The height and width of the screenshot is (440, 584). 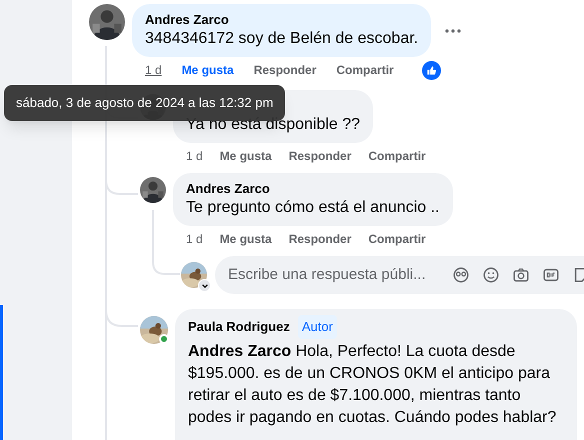 What do you see at coordinates (145, 102) in the screenshot?
I see `tooltip: sábado, 3 de agosto de 2024 a las 12:32 pm` at bounding box center [145, 102].